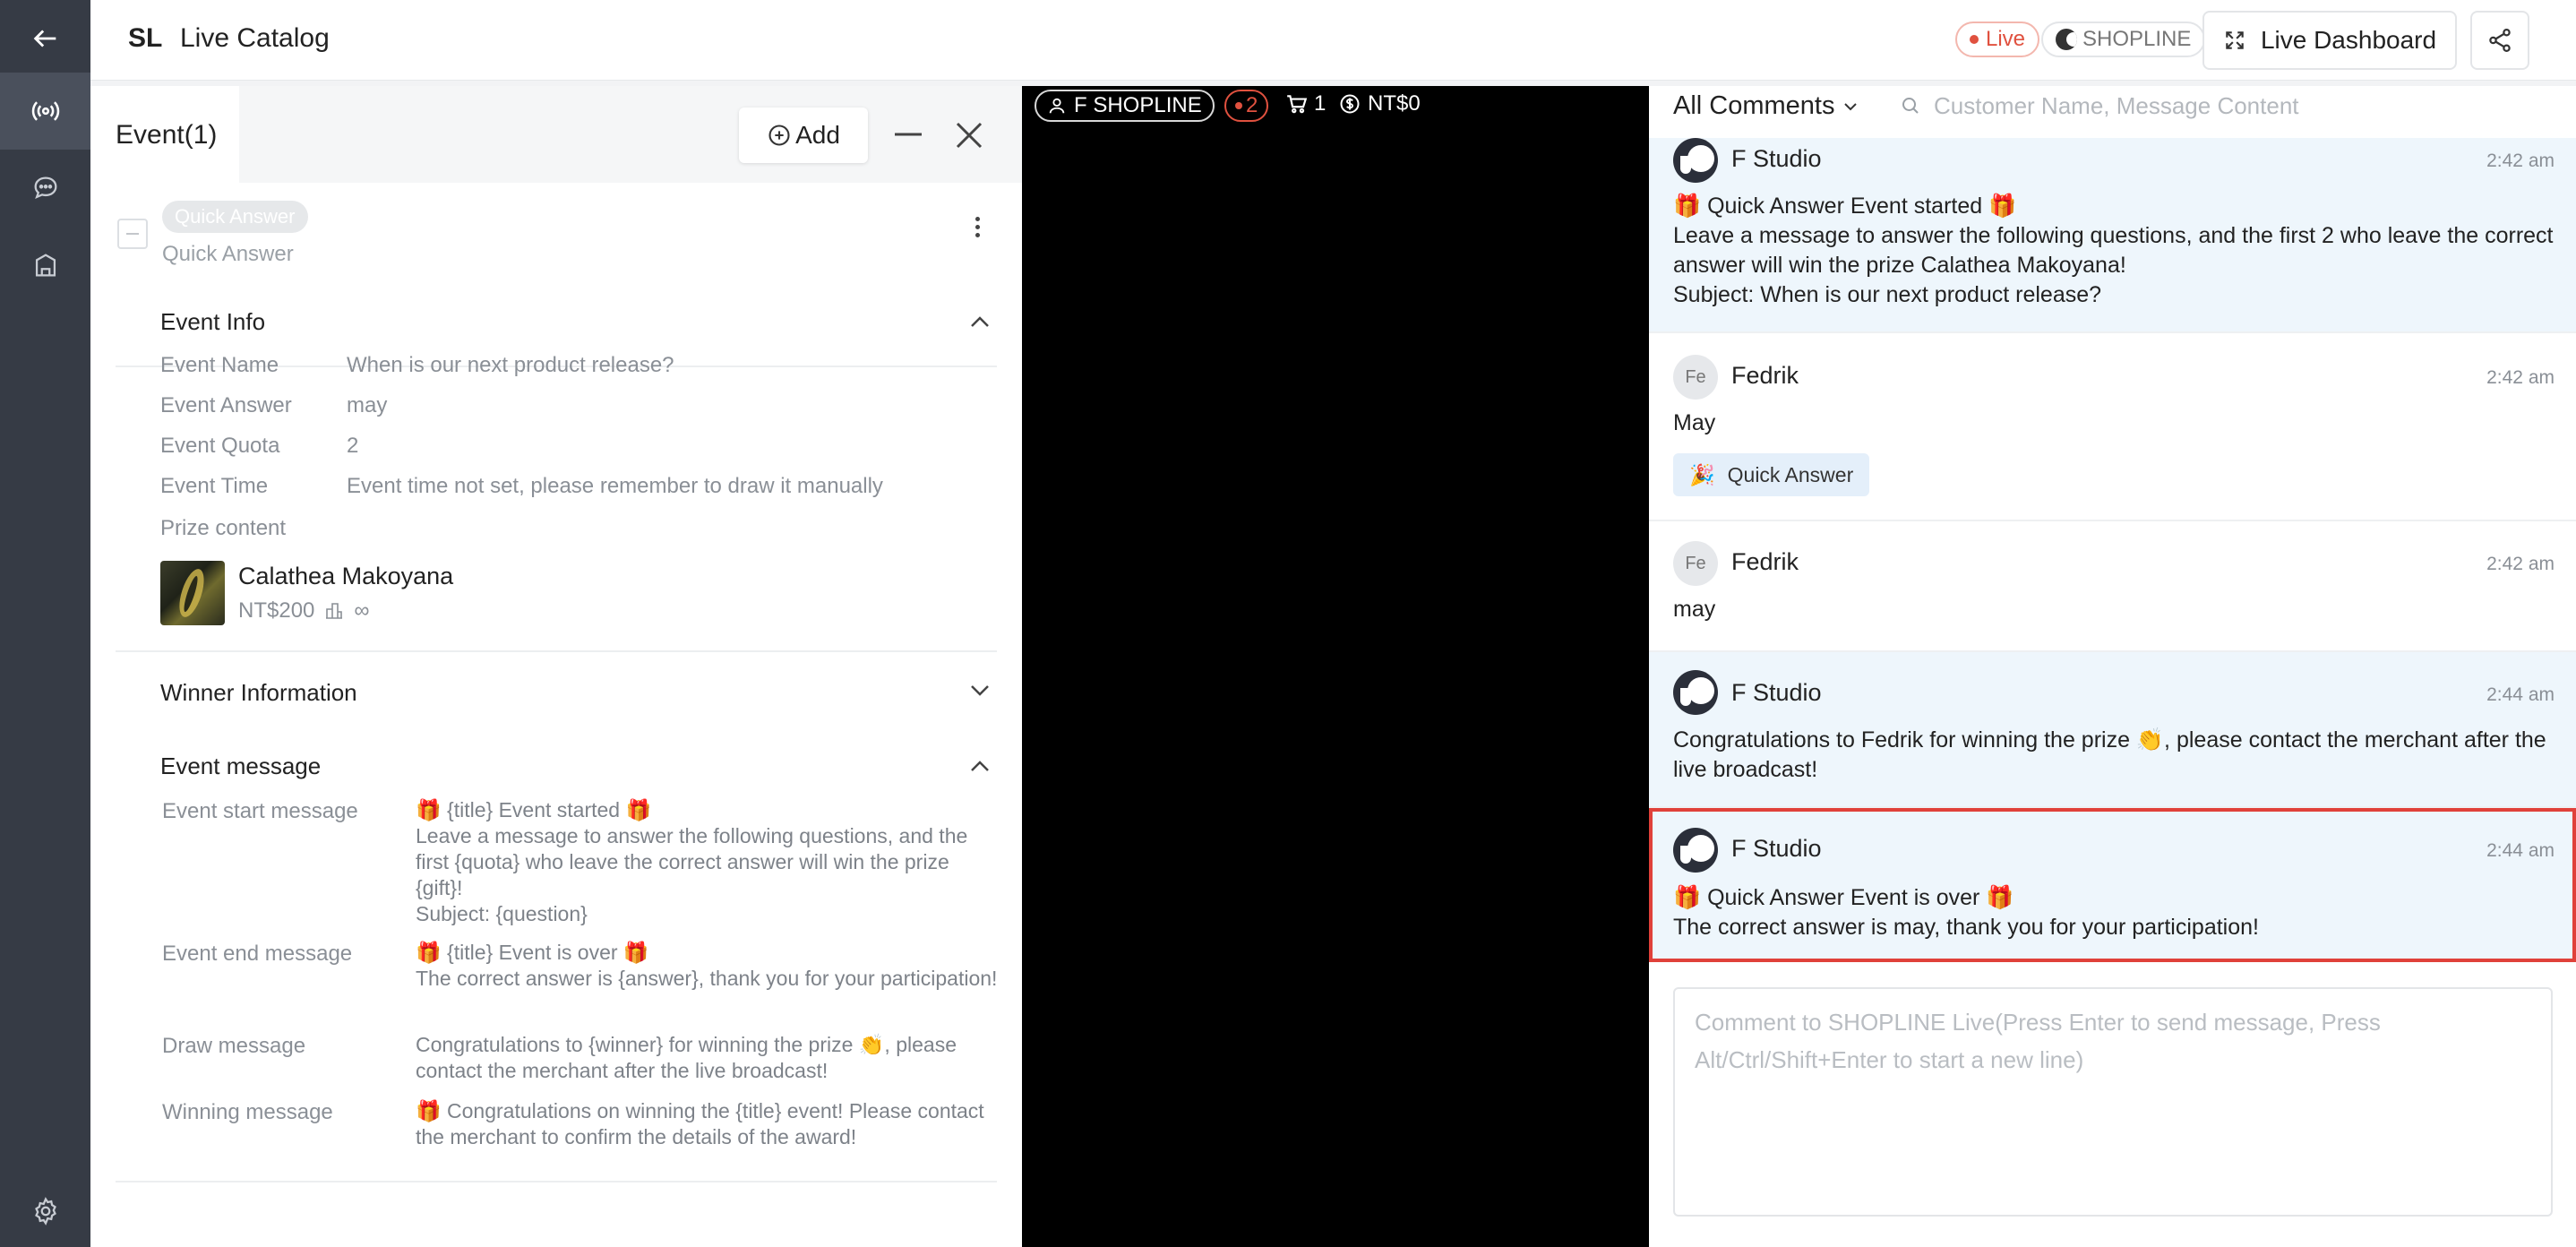 This screenshot has height=1247, width=2576. What do you see at coordinates (1702, 474) in the screenshot?
I see `party-popper-icon: 🎉` at bounding box center [1702, 474].